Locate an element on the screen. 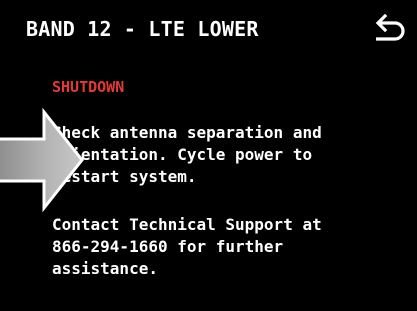  back-arrow-icon is located at coordinates (390, 27).